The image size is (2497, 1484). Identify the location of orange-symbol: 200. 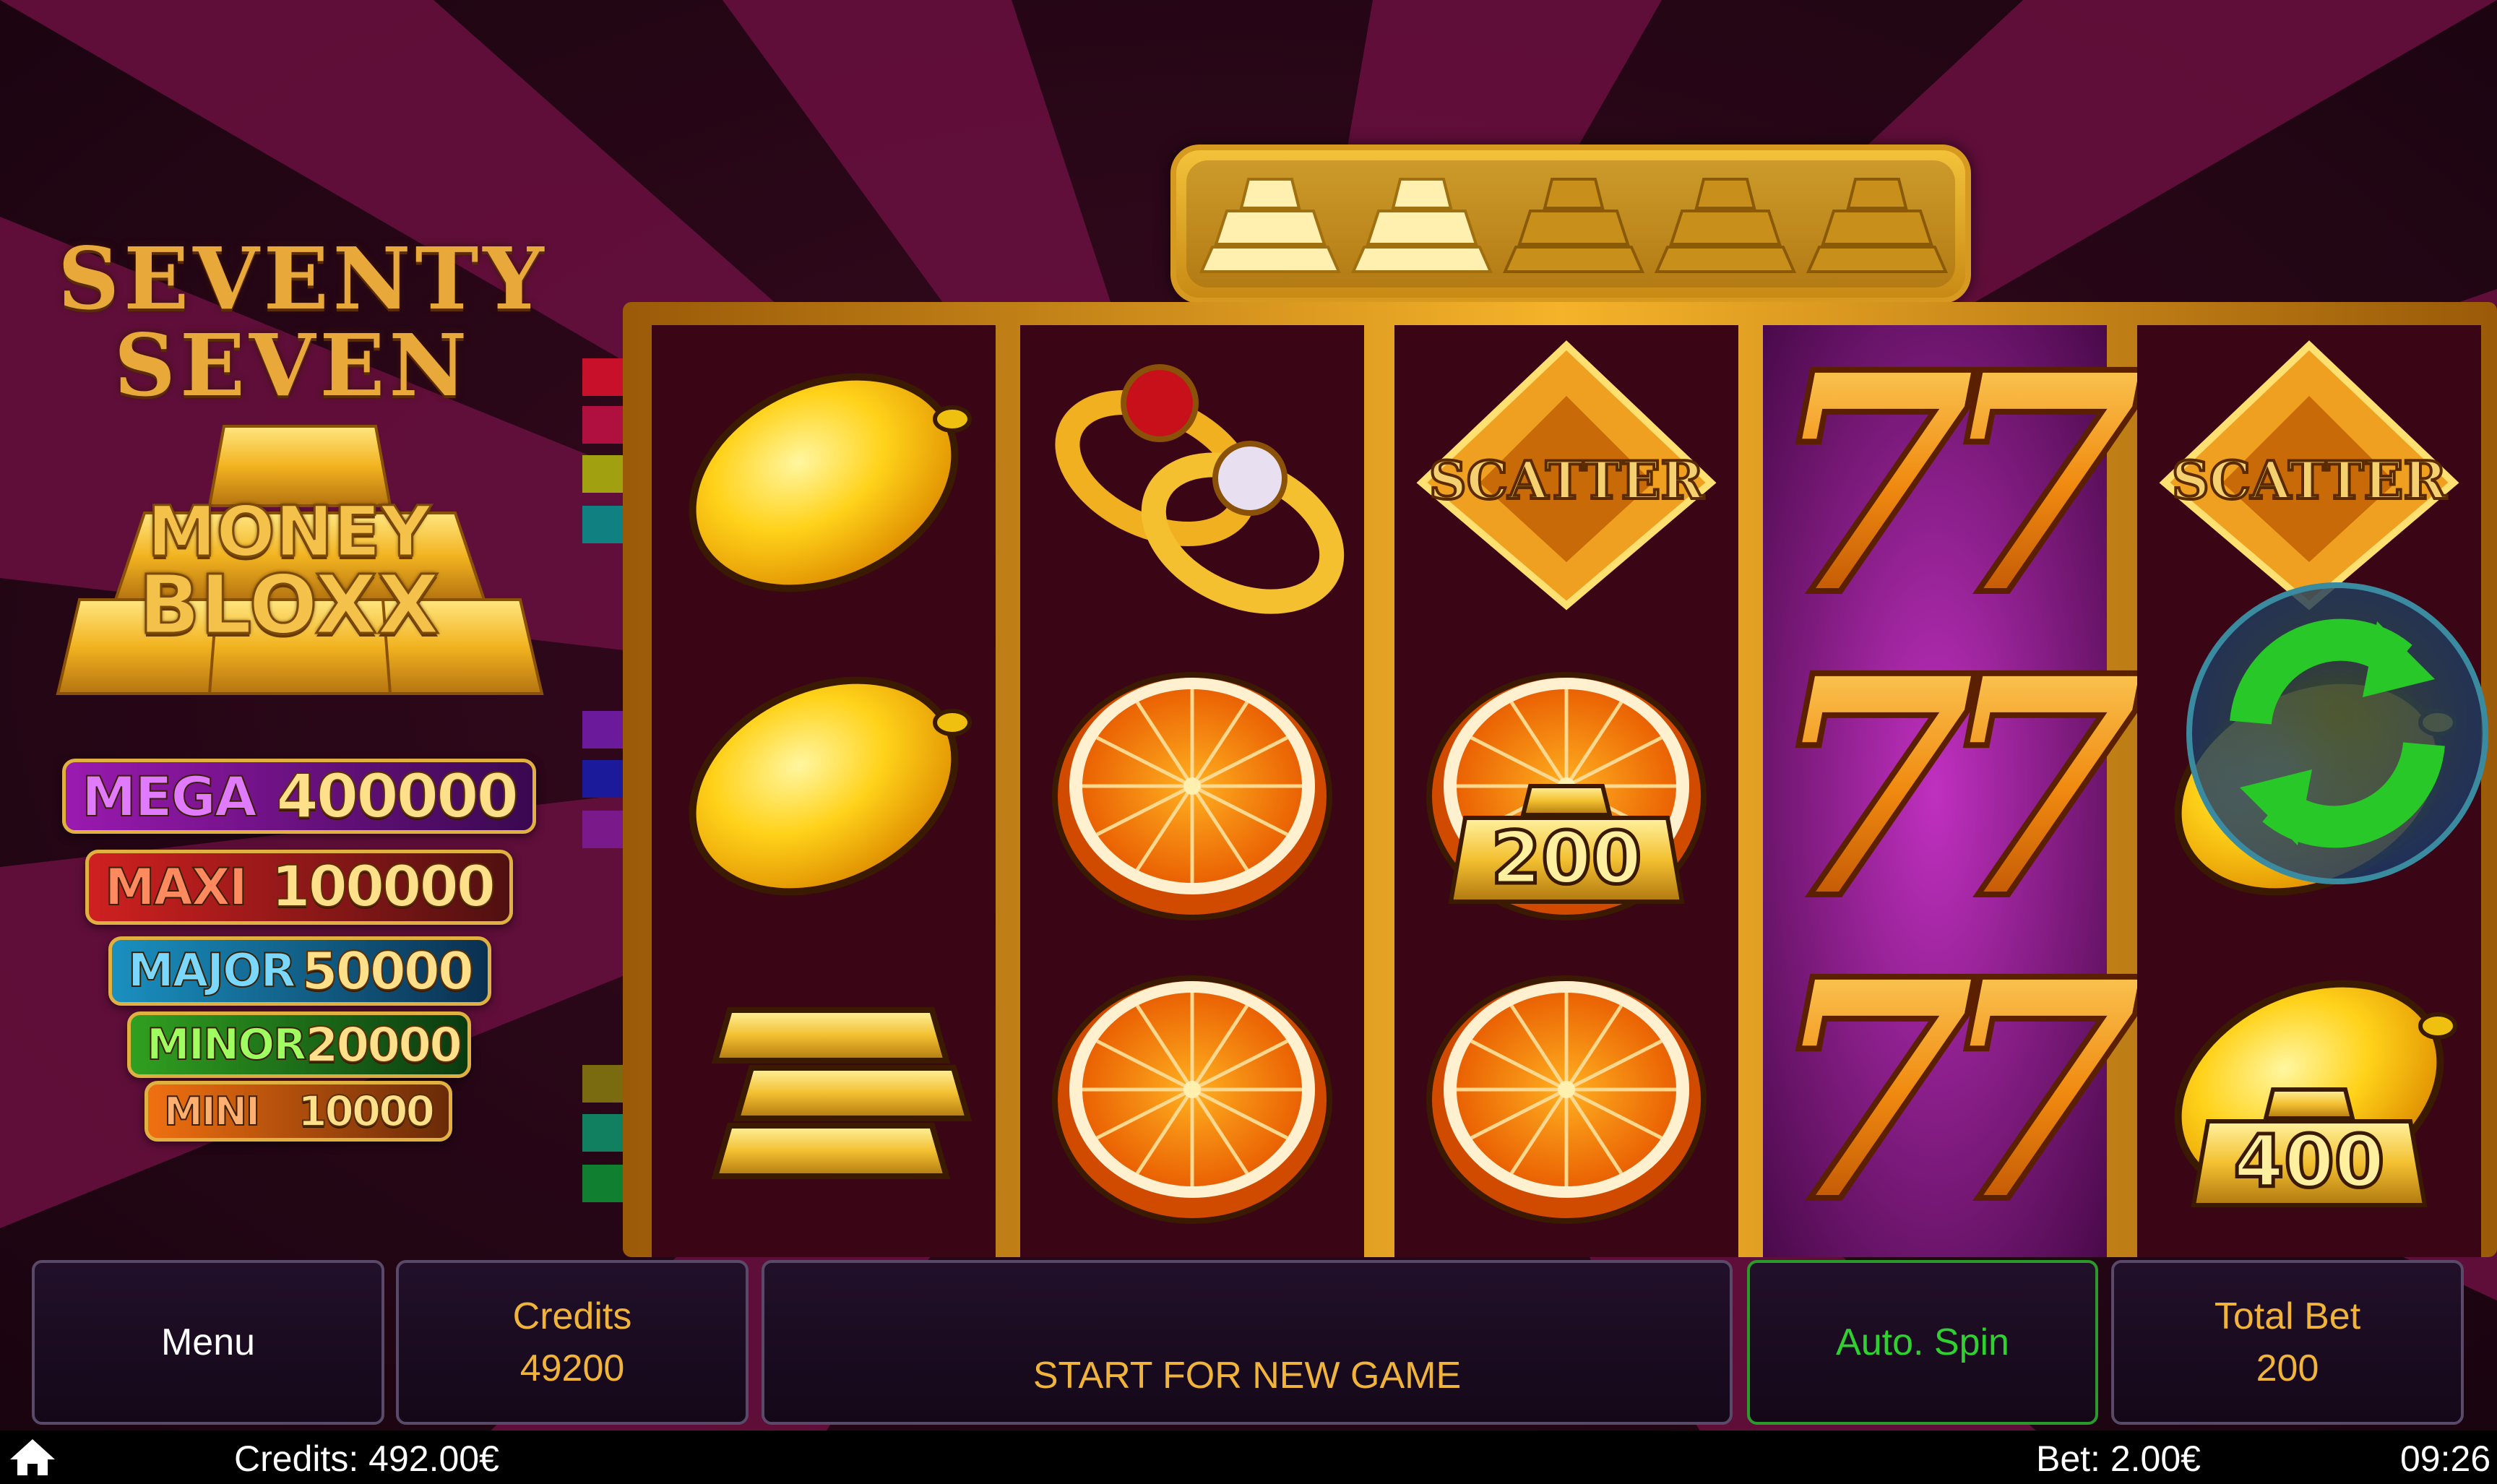
(1566, 796).